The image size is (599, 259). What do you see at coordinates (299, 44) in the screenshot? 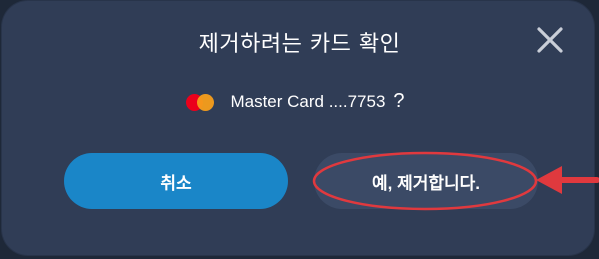
I see `dialog-title: 제거하려는 카드 확인` at bounding box center [299, 44].